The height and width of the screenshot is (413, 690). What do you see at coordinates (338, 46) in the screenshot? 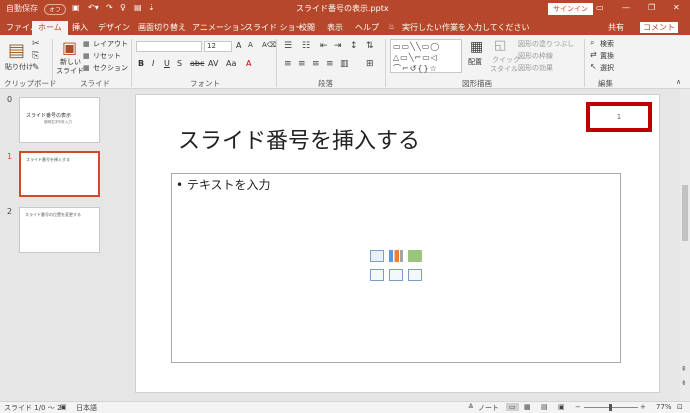
I see `indent-increase-icon: ⇥` at bounding box center [338, 46].